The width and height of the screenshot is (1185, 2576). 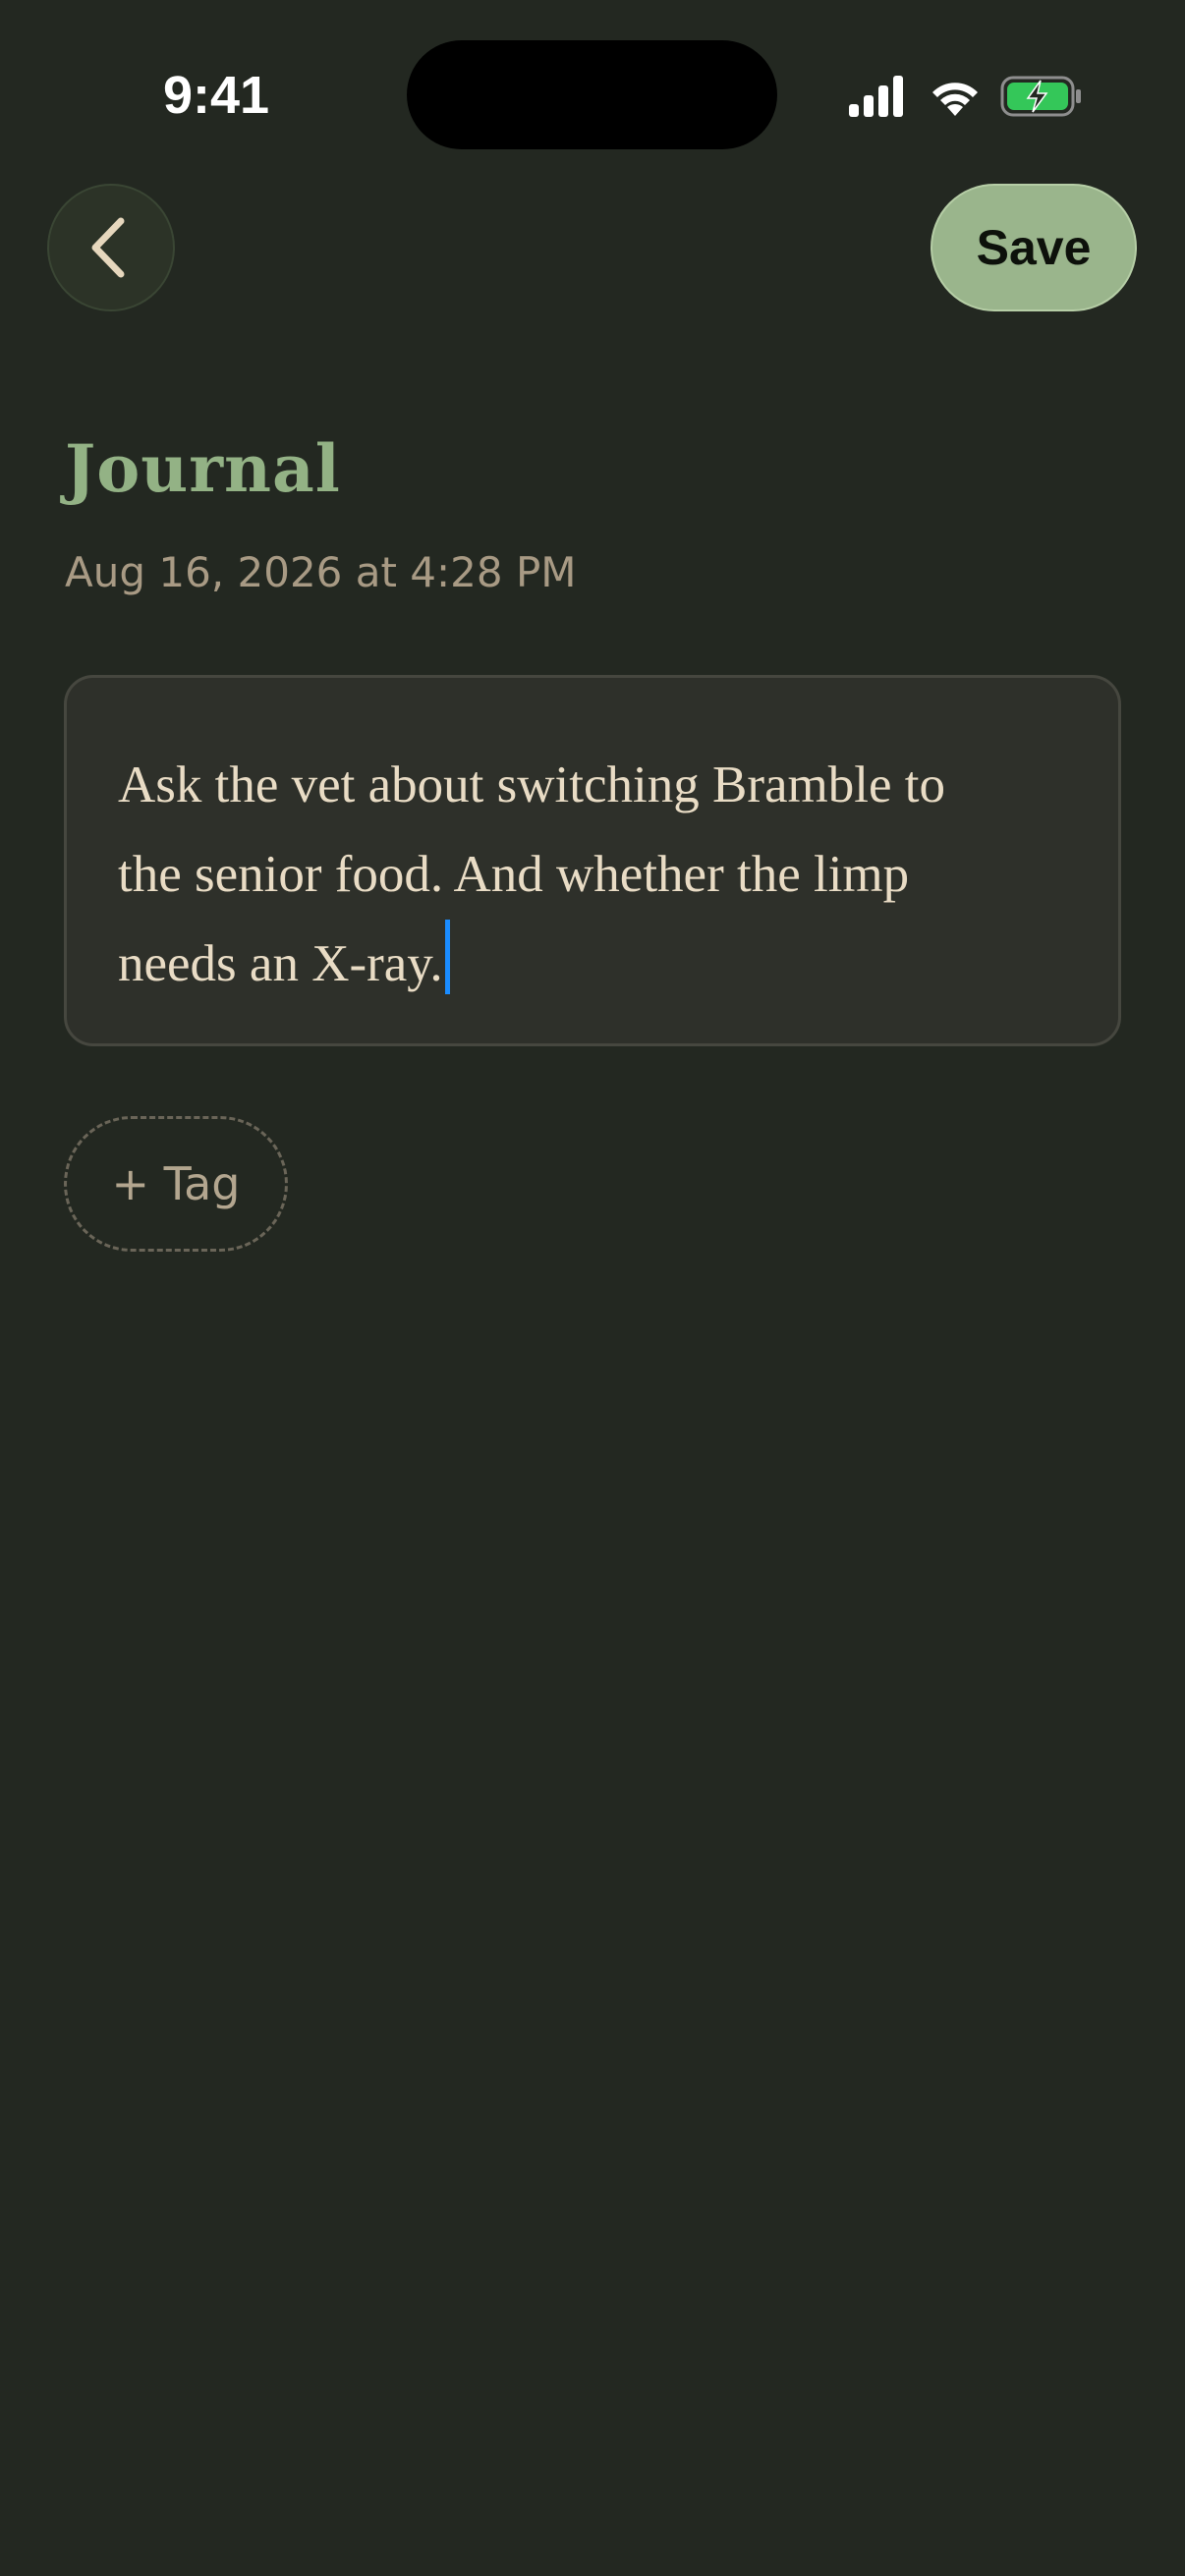 What do you see at coordinates (176, 1184) in the screenshot?
I see `add-tag-button: + Tag` at bounding box center [176, 1184].